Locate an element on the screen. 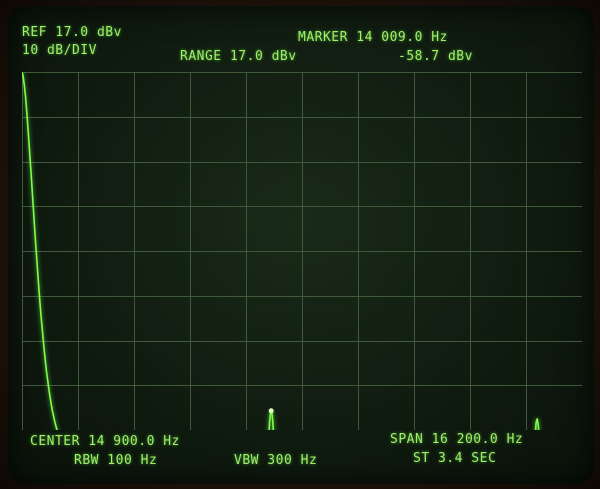  center-frequency-readout: CENTER 14 900.0 Hz is located at coordinates (105, 441).